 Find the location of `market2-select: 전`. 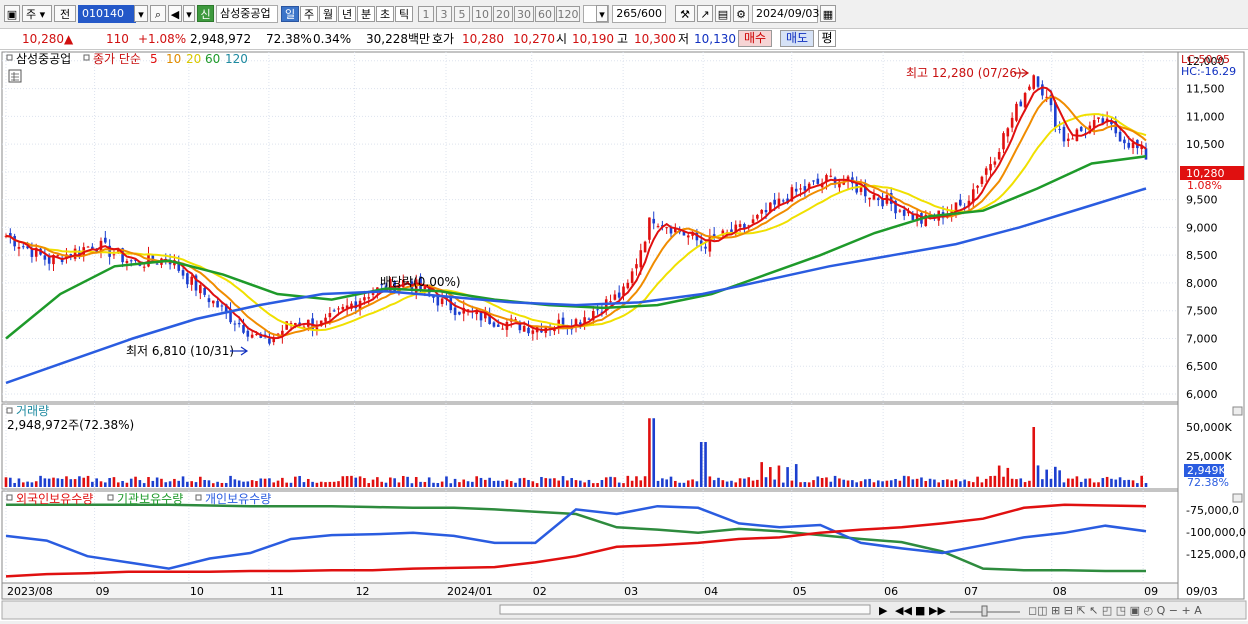

market2-select: 전 is located at coordinates (65, 13).